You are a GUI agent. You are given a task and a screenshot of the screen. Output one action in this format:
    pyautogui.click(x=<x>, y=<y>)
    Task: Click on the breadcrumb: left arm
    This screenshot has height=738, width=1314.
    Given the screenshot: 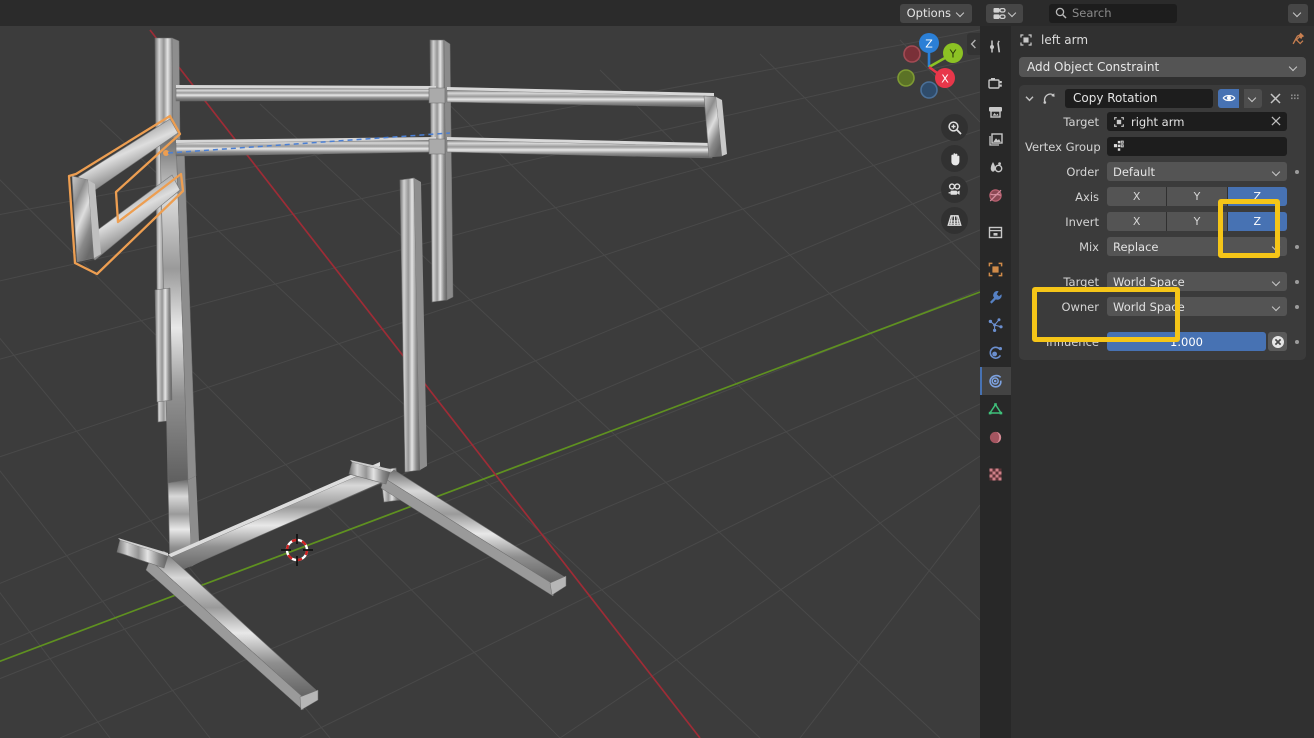 What is the action you would take?
    pyautogui.click(x=1162, y=40)
    